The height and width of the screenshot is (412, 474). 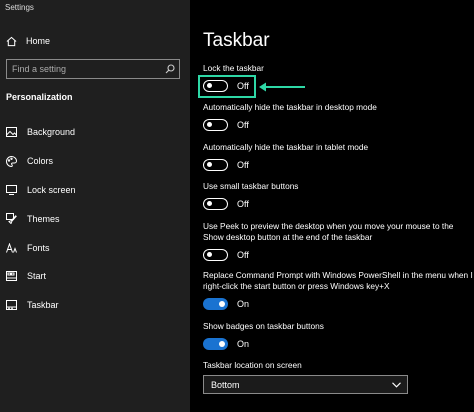 I want to click on highlight-box, so click(x=227, y=86).